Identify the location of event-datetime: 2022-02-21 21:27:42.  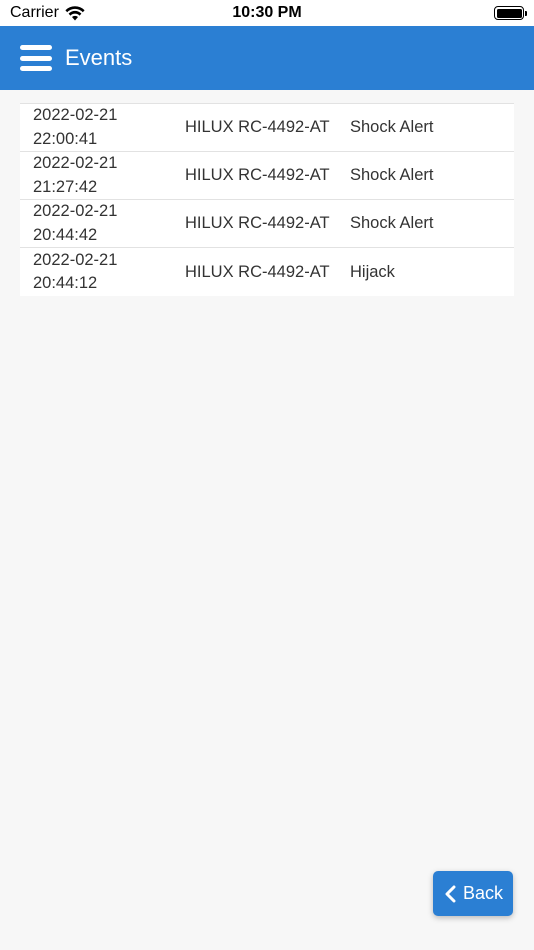
(102, 175).